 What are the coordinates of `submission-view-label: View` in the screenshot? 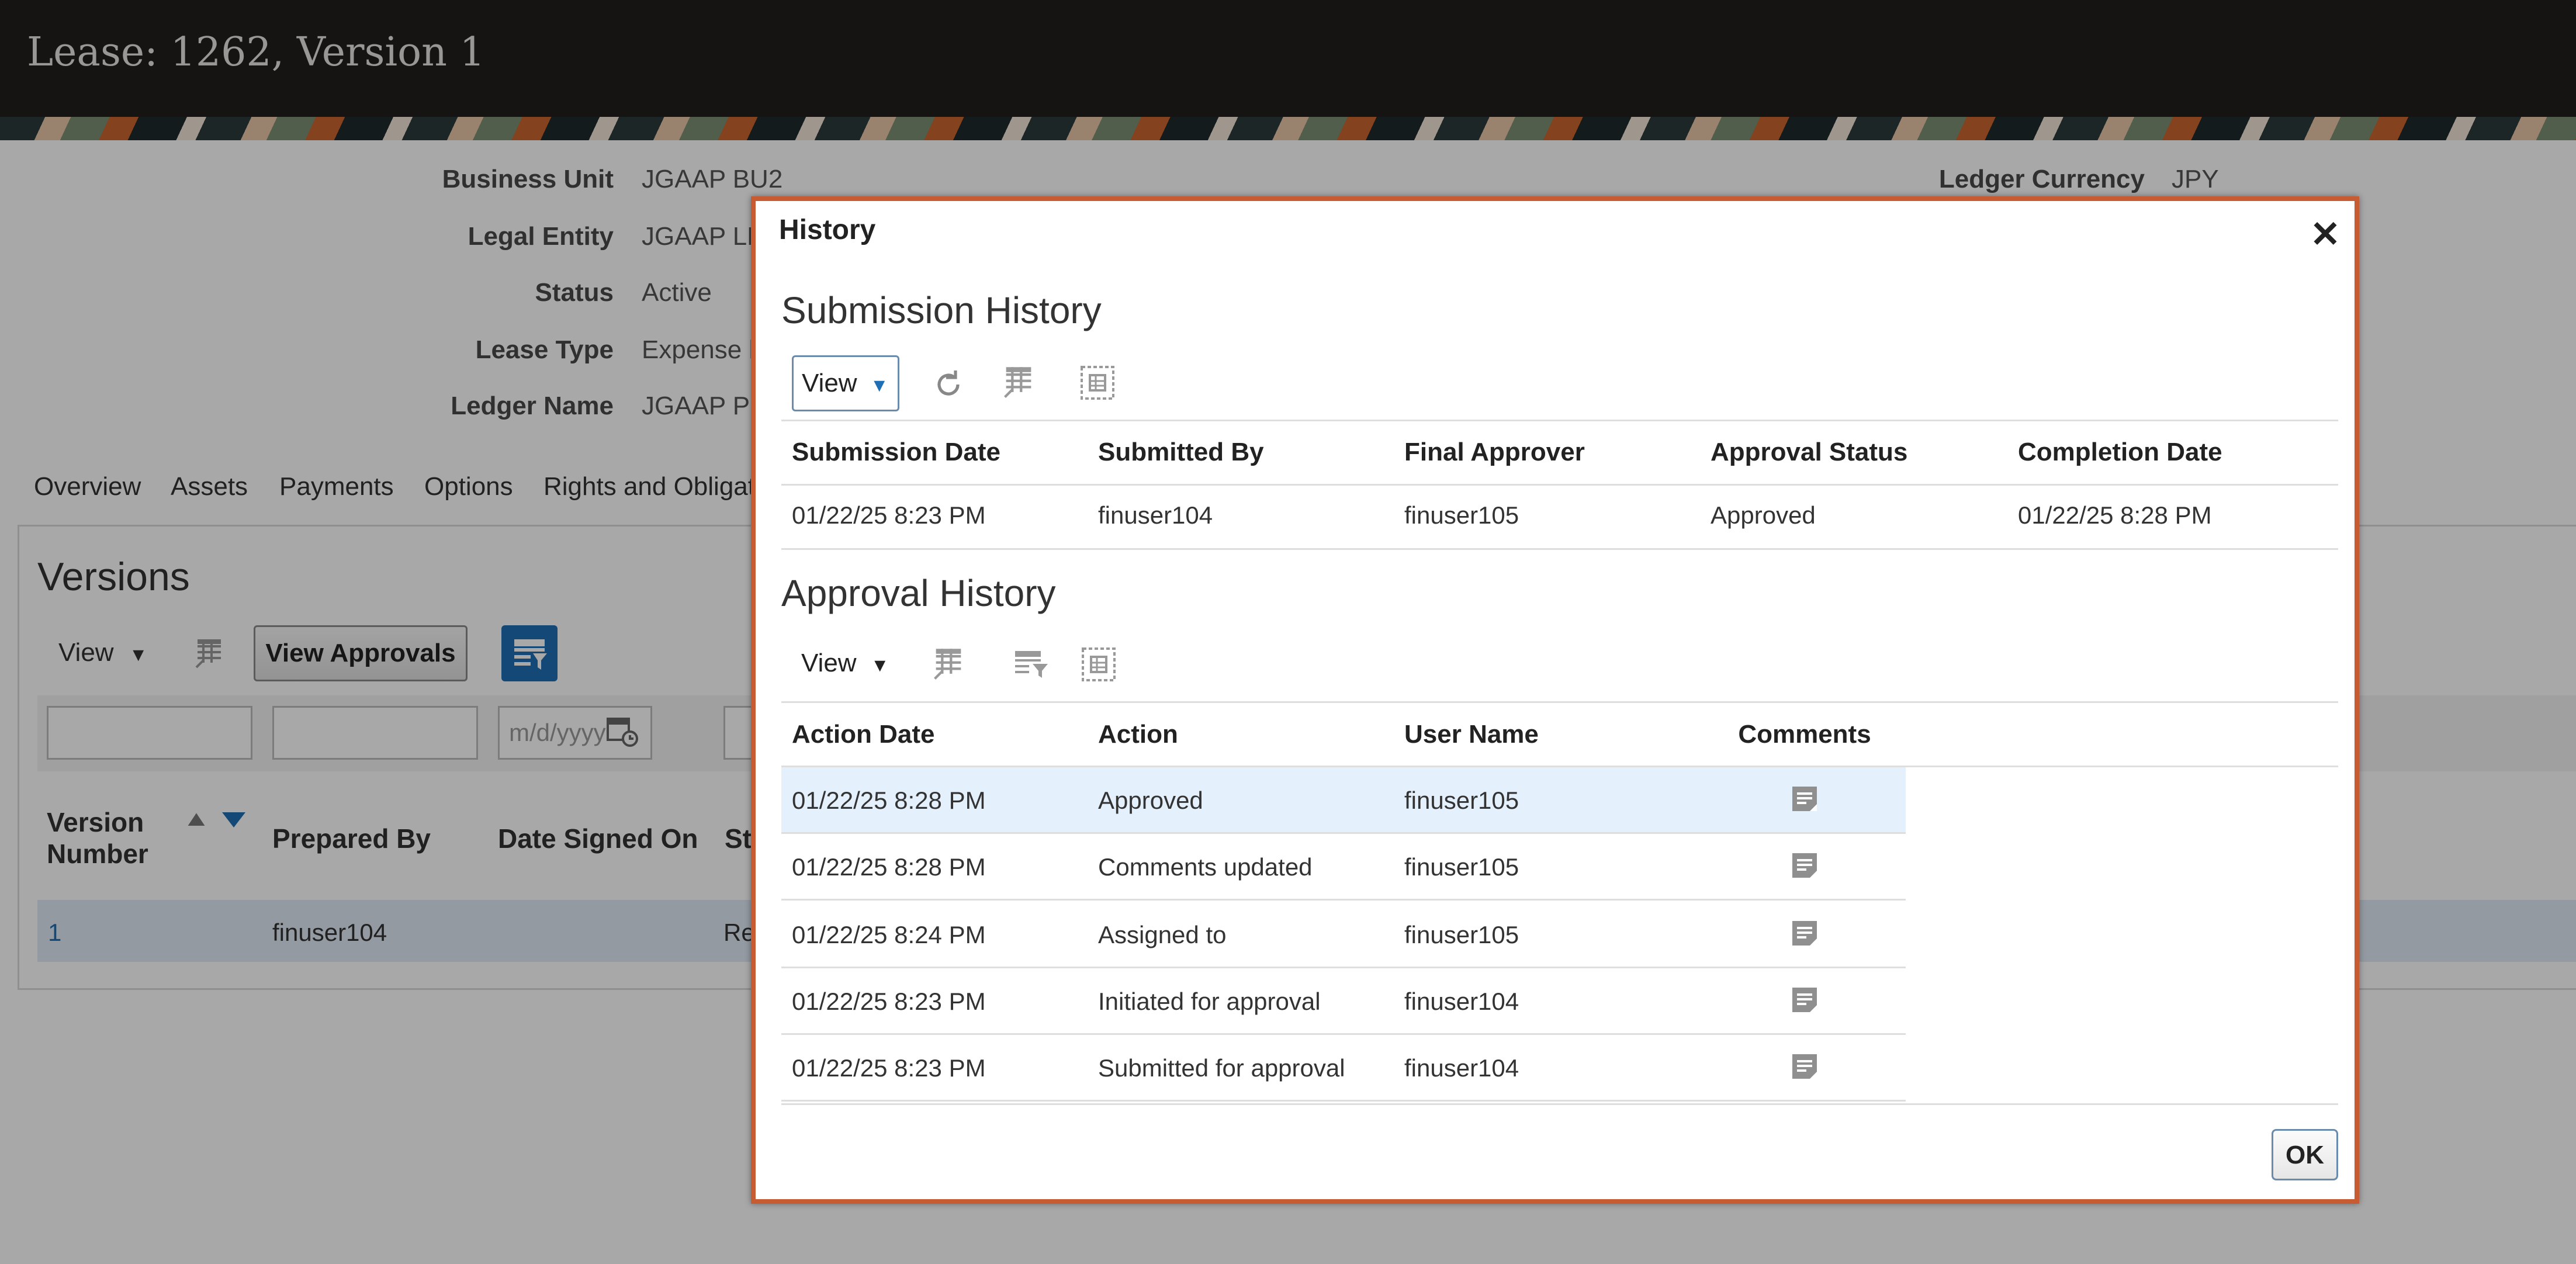 It's located at (830, 383).